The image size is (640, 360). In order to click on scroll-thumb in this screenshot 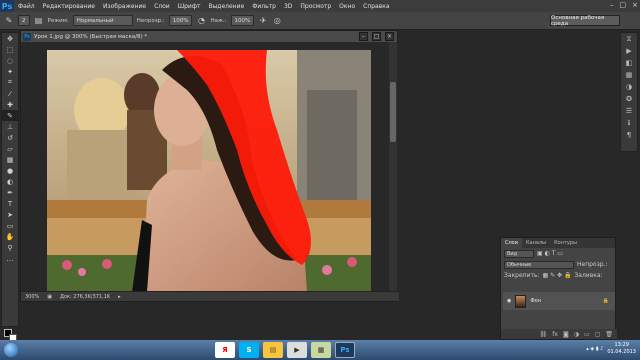, I will do `click(393, 112)`.